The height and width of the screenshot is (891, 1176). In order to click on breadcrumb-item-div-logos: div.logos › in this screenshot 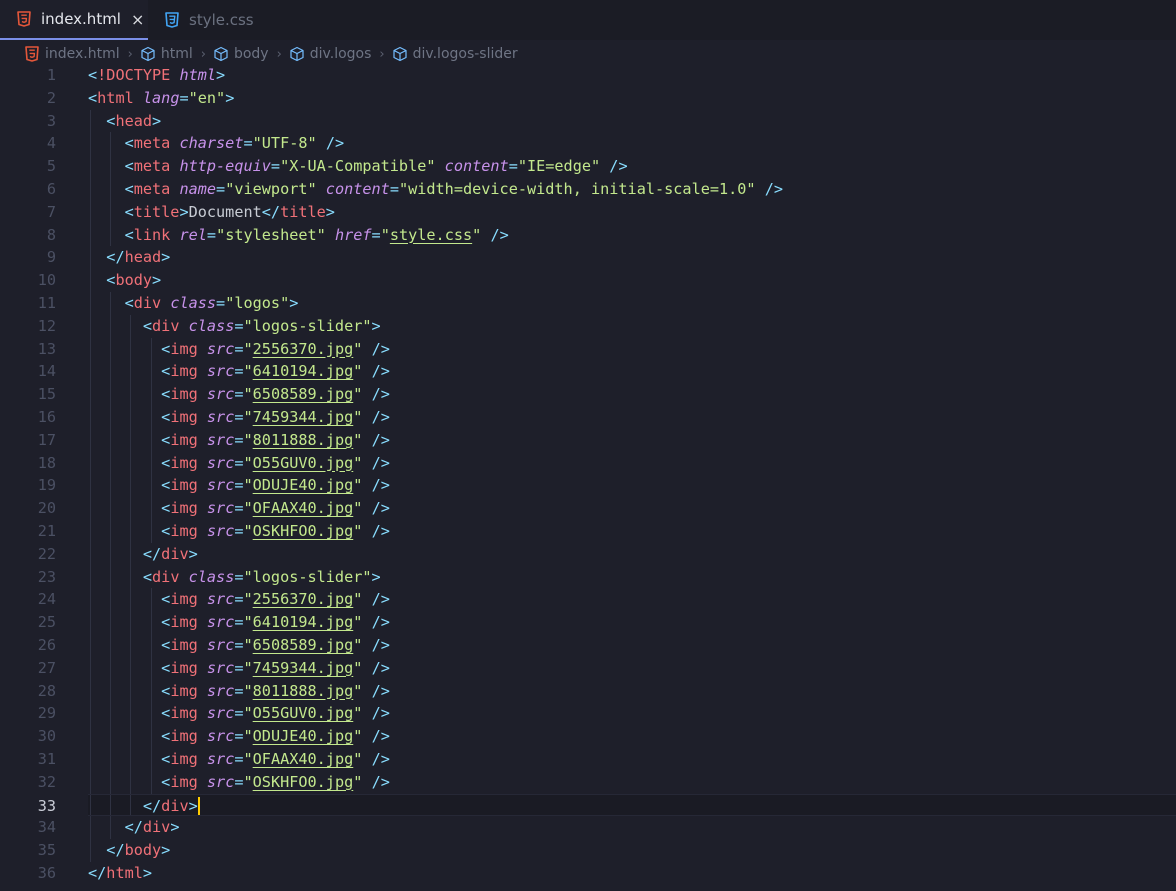, I will do `click(340, 54)`.